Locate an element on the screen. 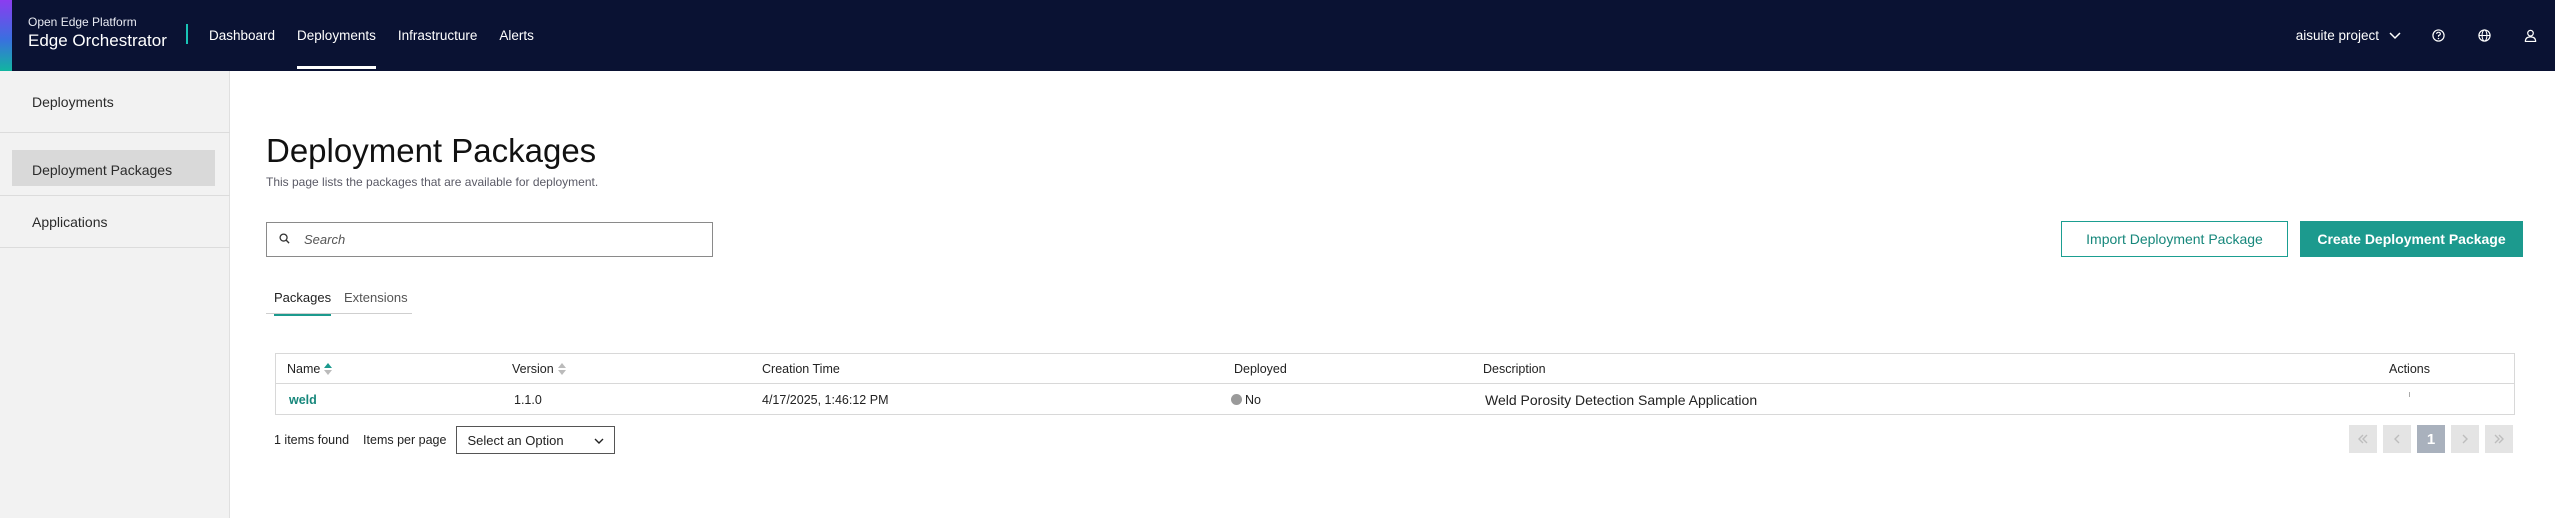 The width and height of the screenshot is (2555, 518). brand: Open Edge Platform Edge Orchestrator is located at coordinates (97, 33).